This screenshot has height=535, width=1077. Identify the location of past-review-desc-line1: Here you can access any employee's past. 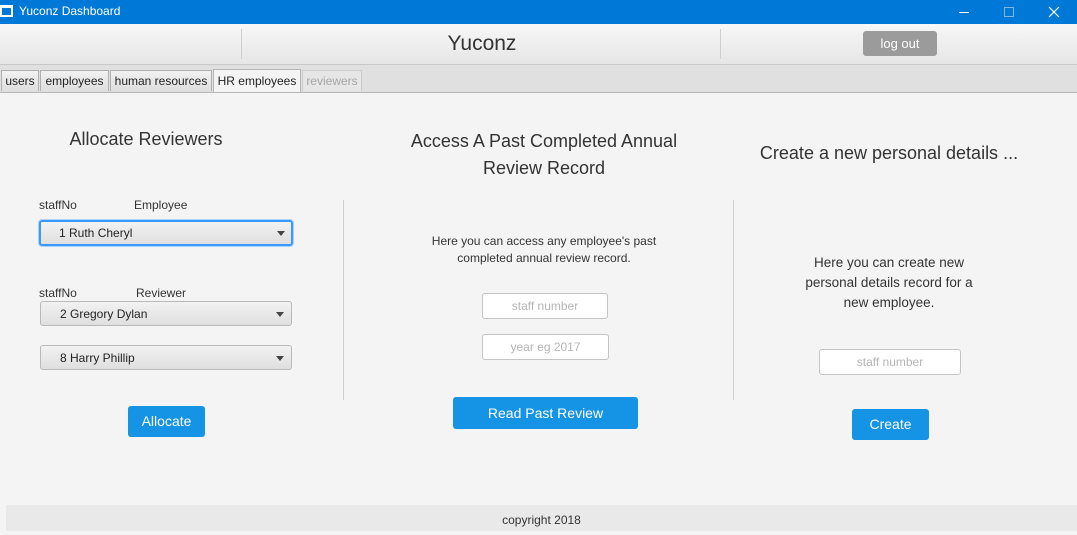
(544, 241).